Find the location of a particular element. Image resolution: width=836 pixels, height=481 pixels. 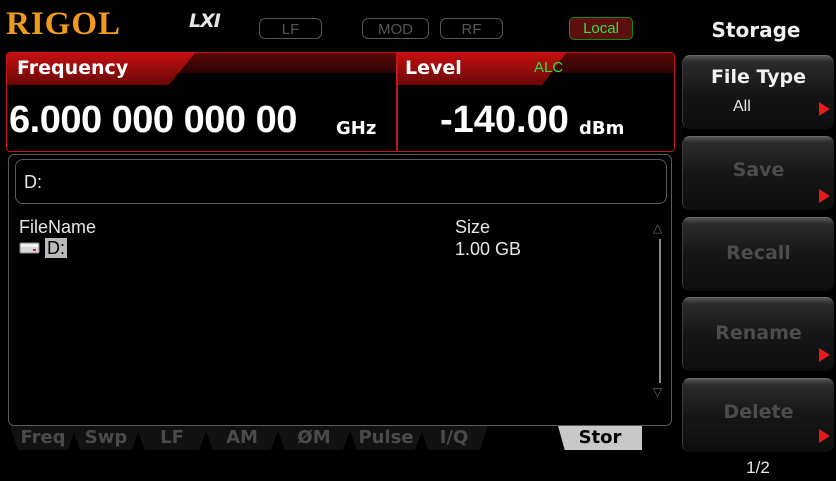

size-column-header: Size is located at coordinates (473, 227).